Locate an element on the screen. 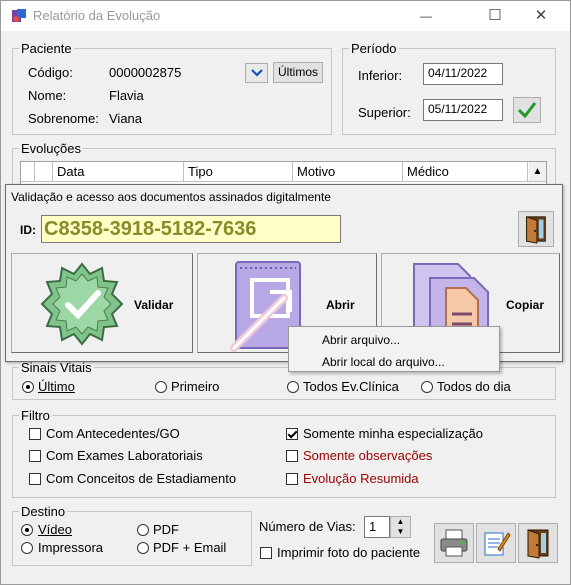  evolucao-resumida-label: Evolução Resumida is located at coordinates (361, 478).